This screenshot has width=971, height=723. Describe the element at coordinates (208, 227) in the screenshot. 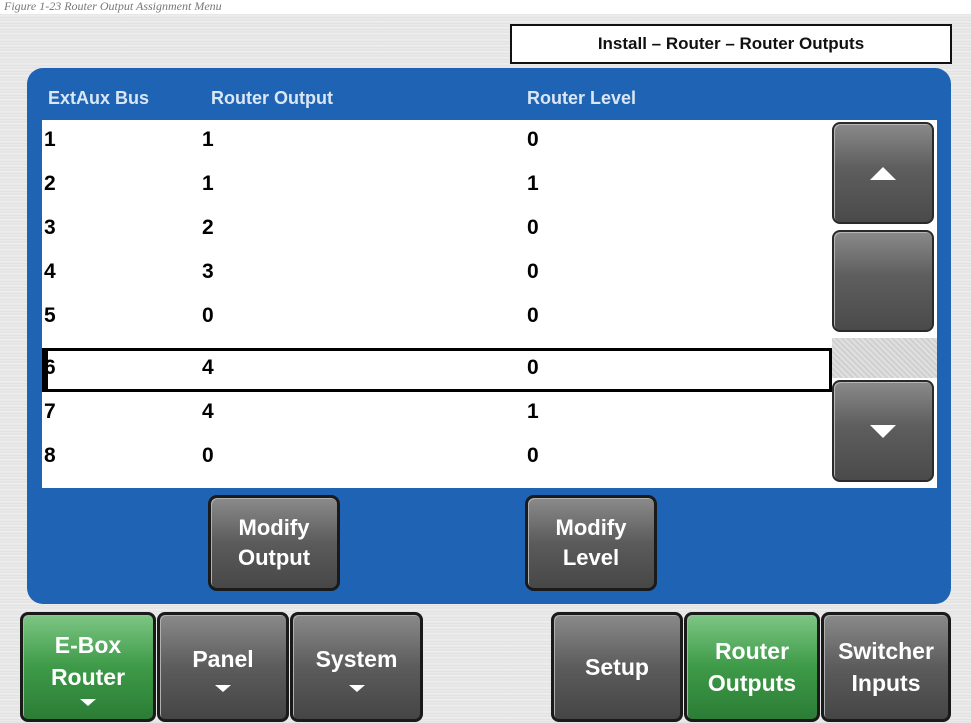

I see `output-cell: 2` at that location.